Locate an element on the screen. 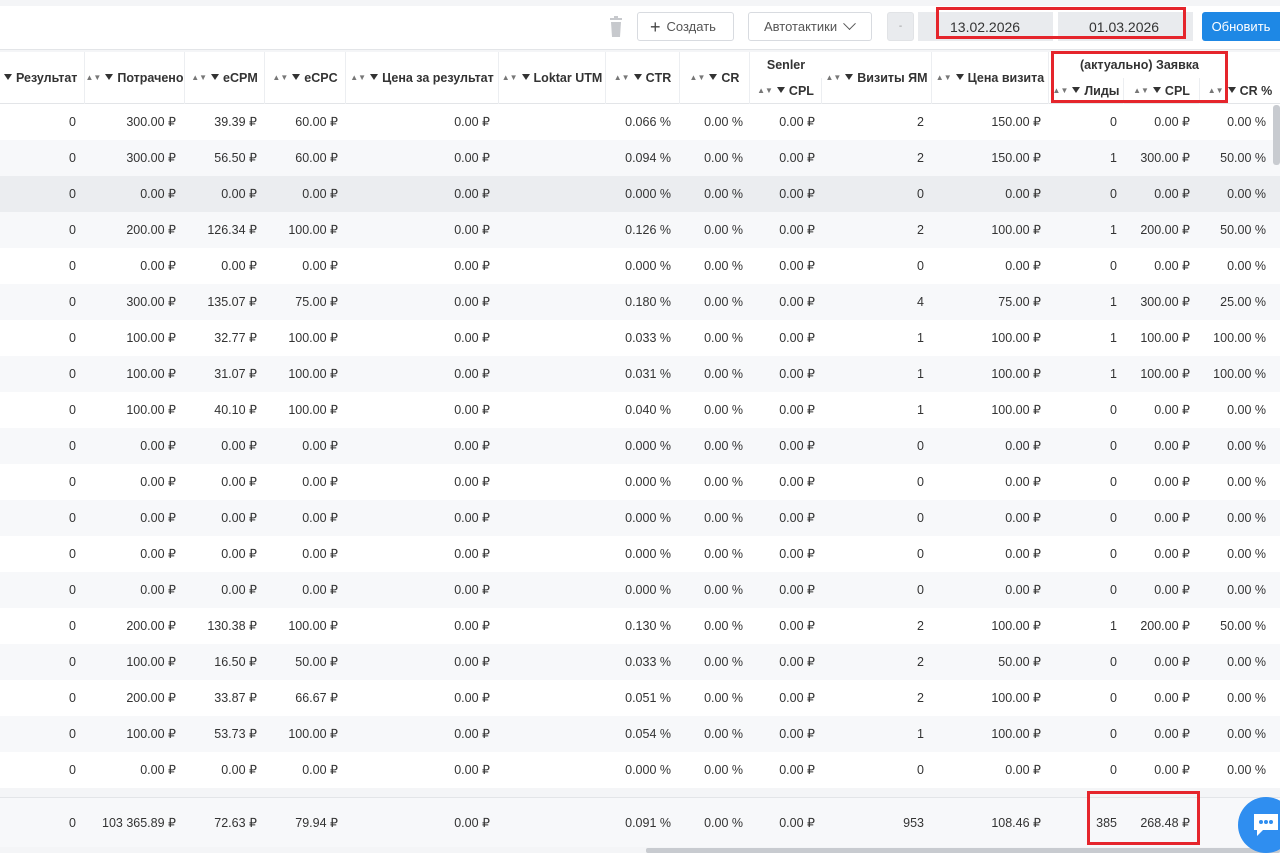 The image size is (1280, 853). small-dropdown-button: - is located at coordinates (900, 26).